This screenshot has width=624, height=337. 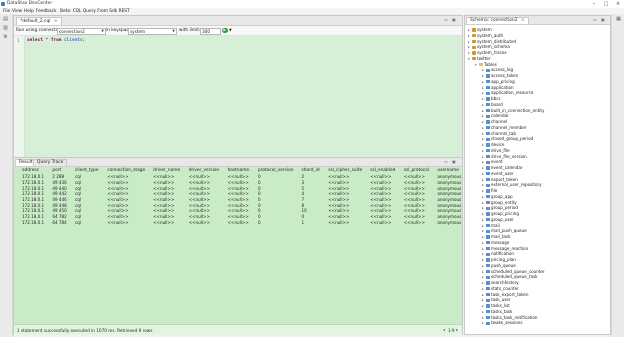 I want to click on column-header: client_type, so click(x=83, y=170).